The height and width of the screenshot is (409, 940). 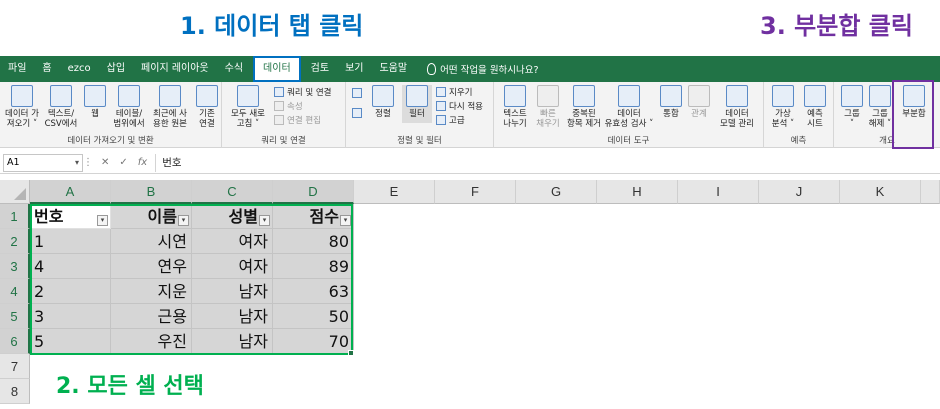 What do you see at coordinates (22, 119) in the screenshot?
I see `get-data-label: 데이터 가 져오기 ˅` at bounding box center [22, 119].